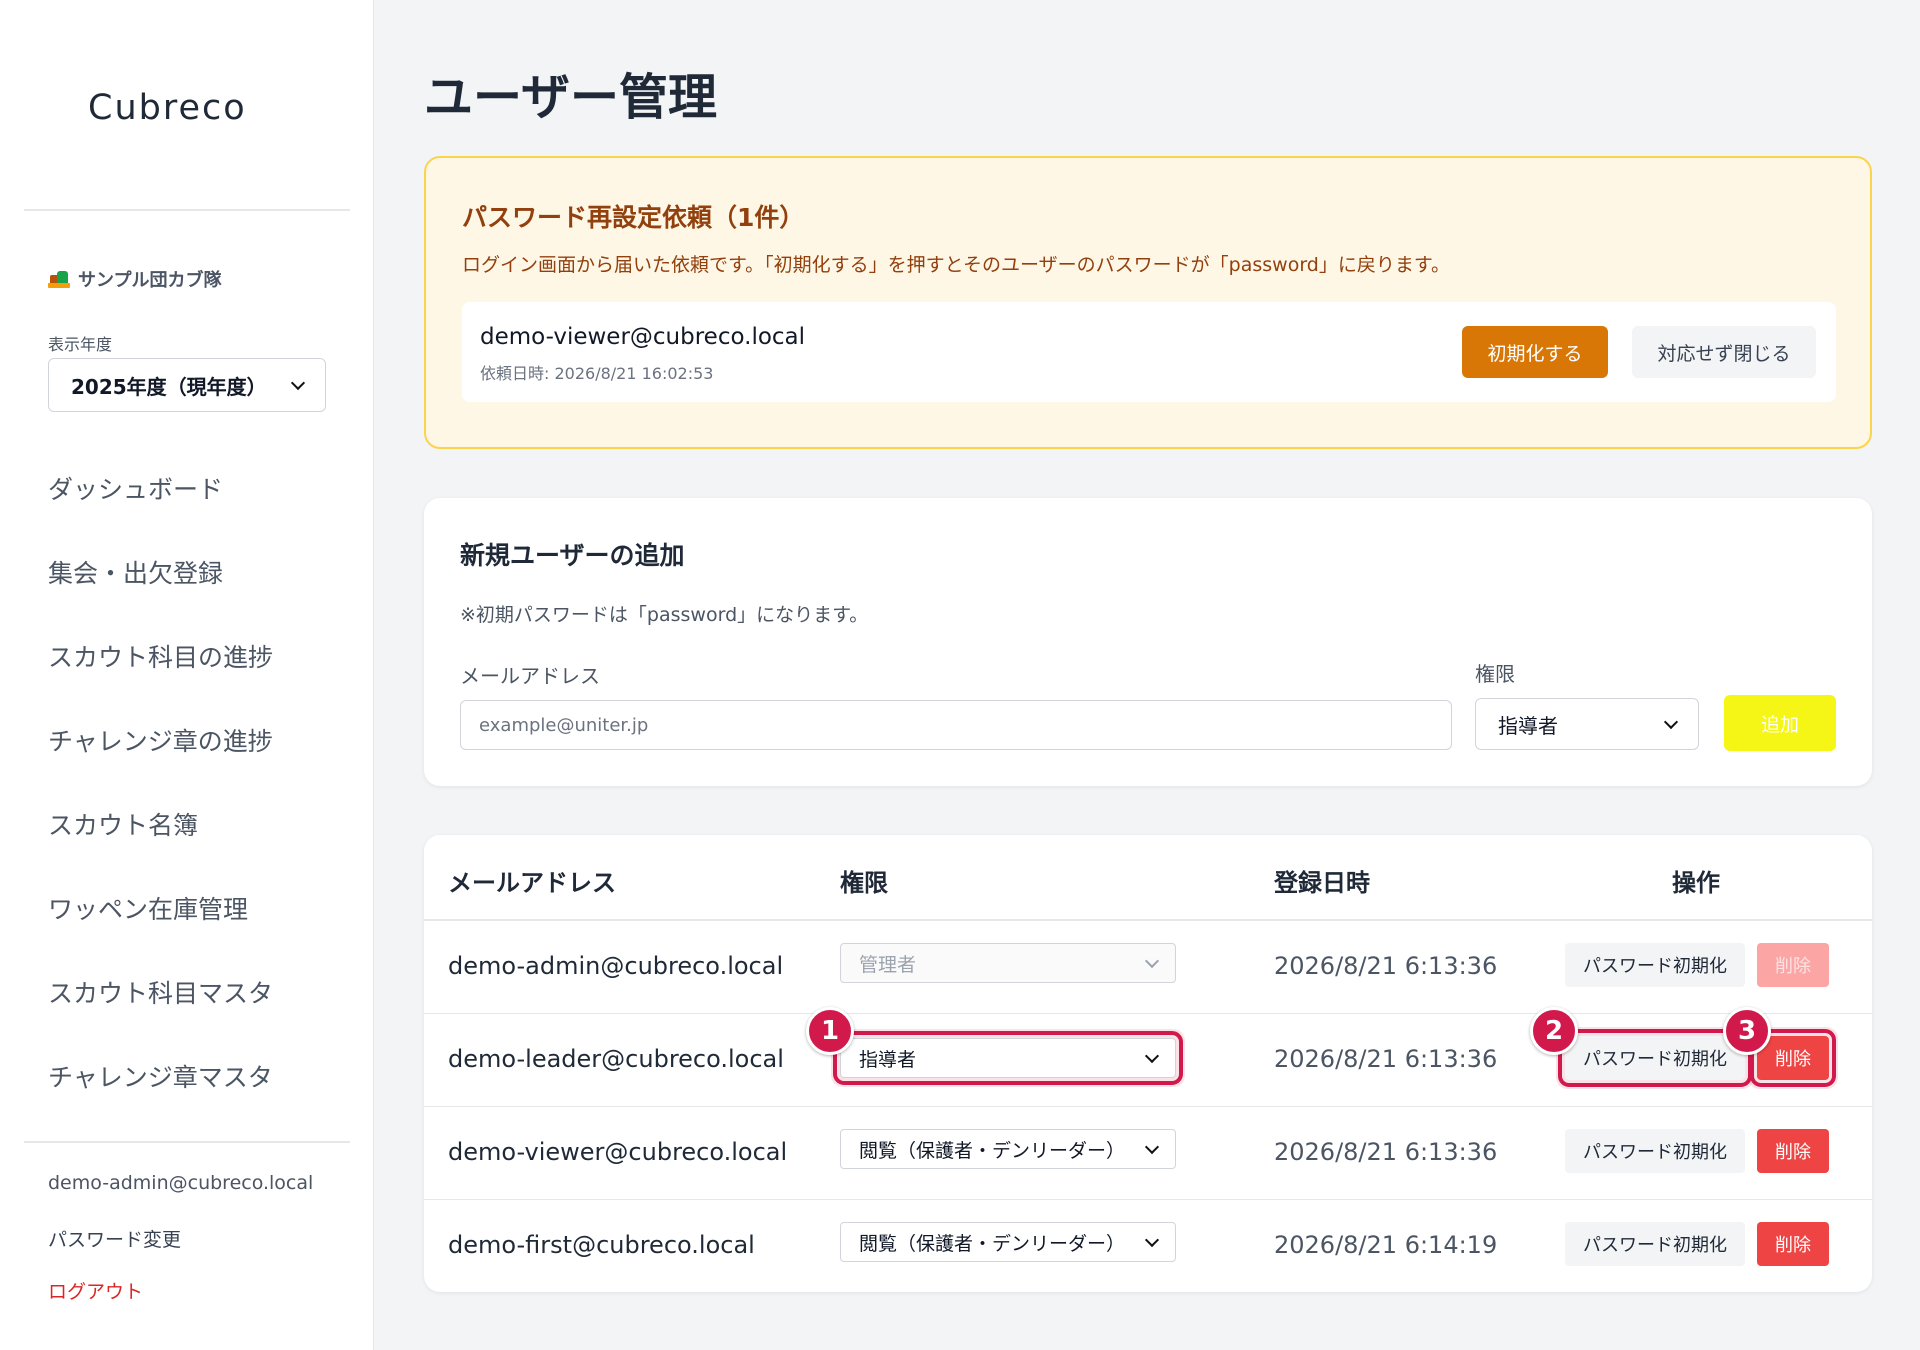 The image size is (1920, 1350). I want to click on row-role-value: 指導者, so click(888, 1059).